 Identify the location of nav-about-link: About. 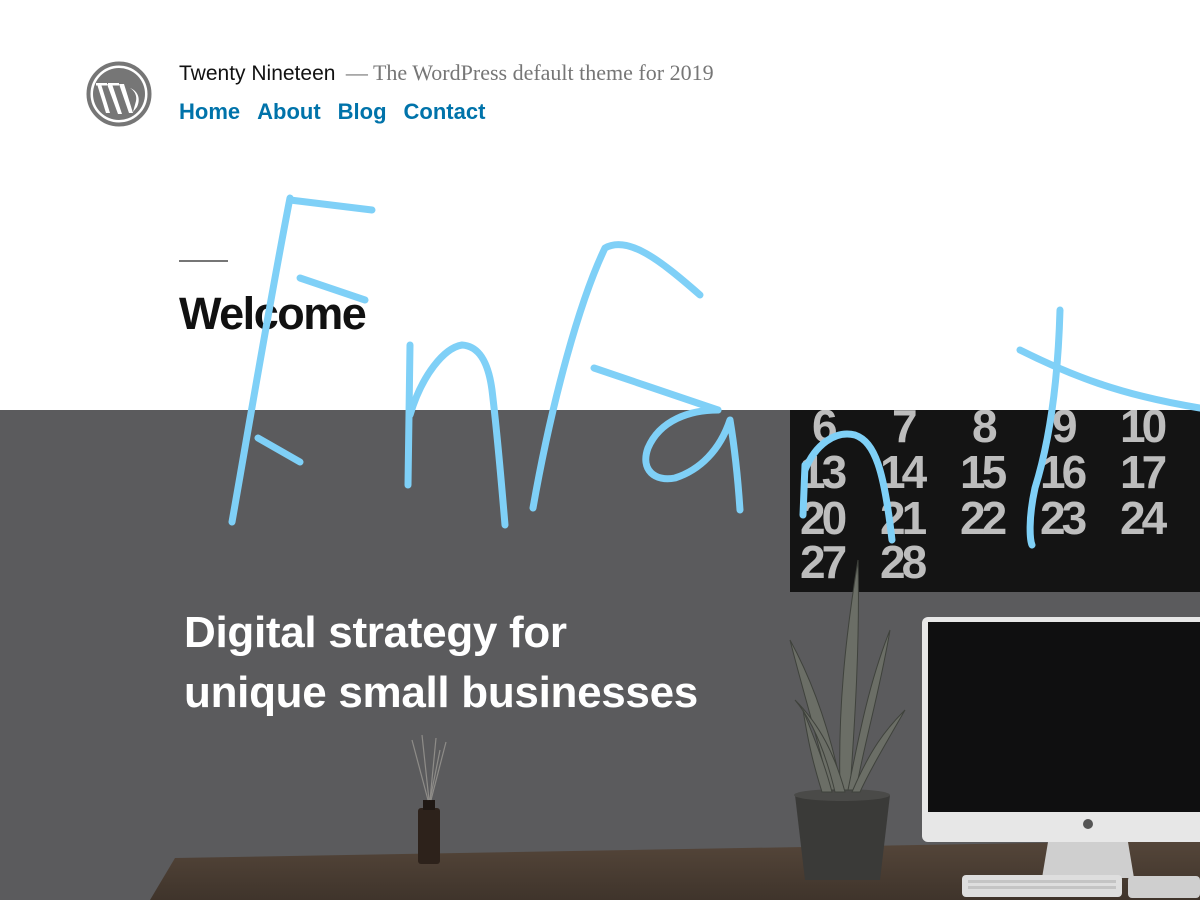
(289, 112).